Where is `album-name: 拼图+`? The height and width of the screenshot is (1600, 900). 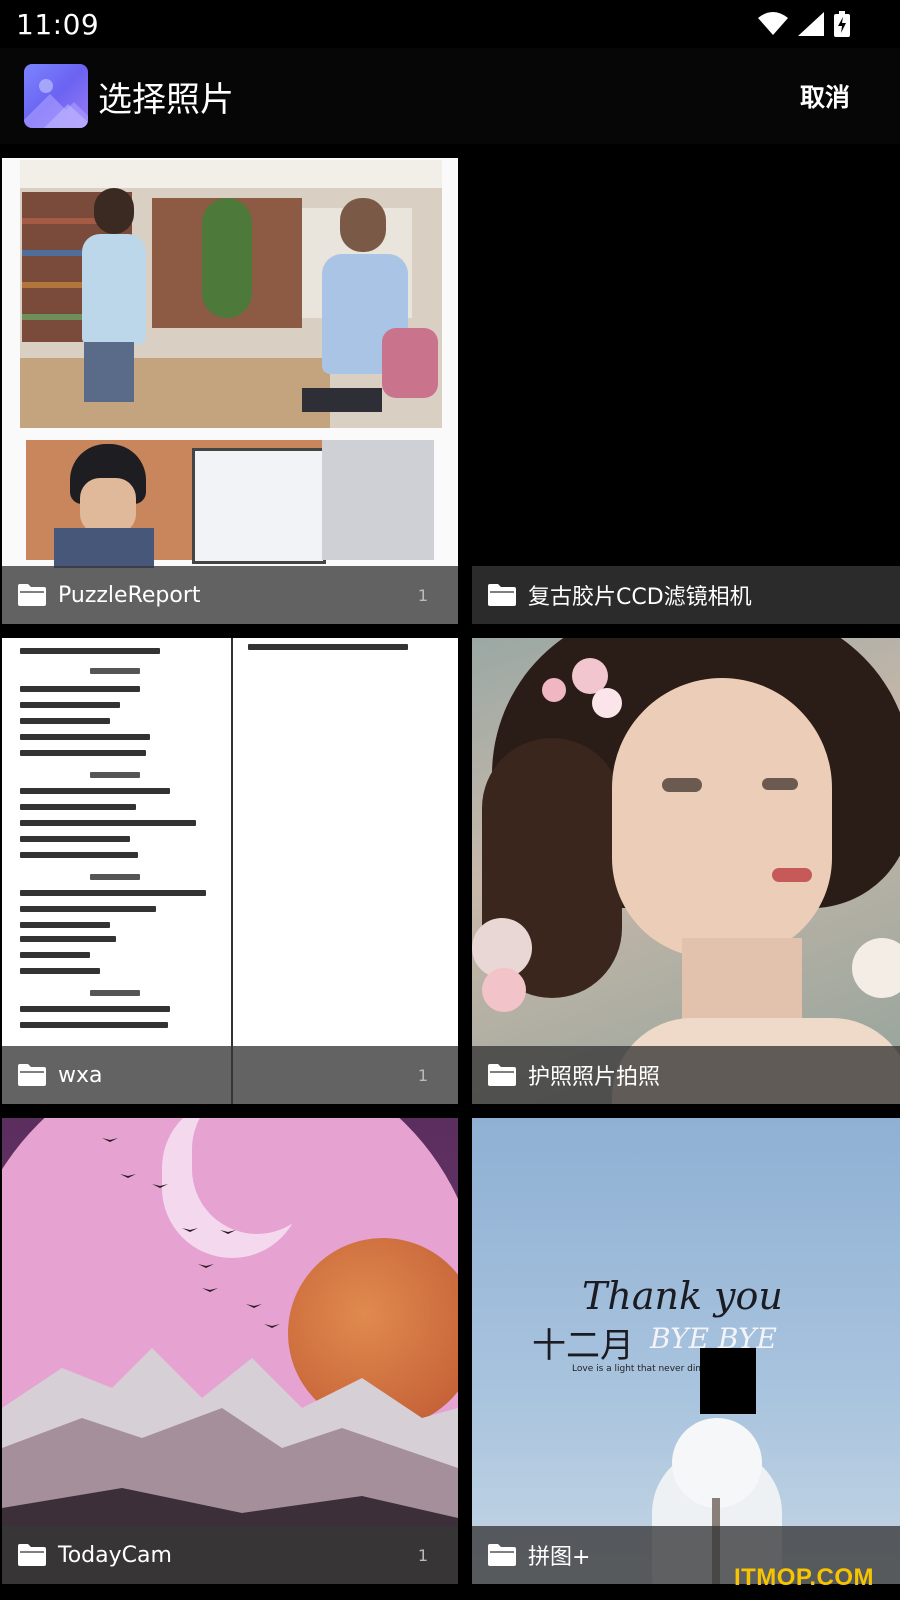 album-name: 拼图+ is located at coordinates (559, 1557).